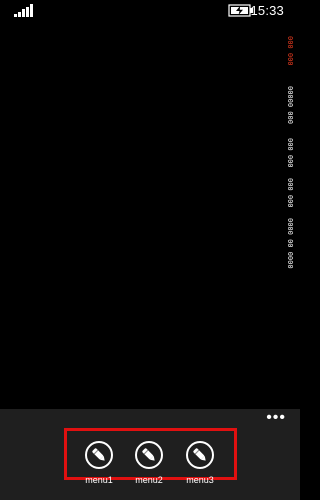 This screenshot has width=320, height=500. What do you see at coordinates (99, 480) in the screenshot?
I see `menu-label: menu1` at bounding box center [99, 480].